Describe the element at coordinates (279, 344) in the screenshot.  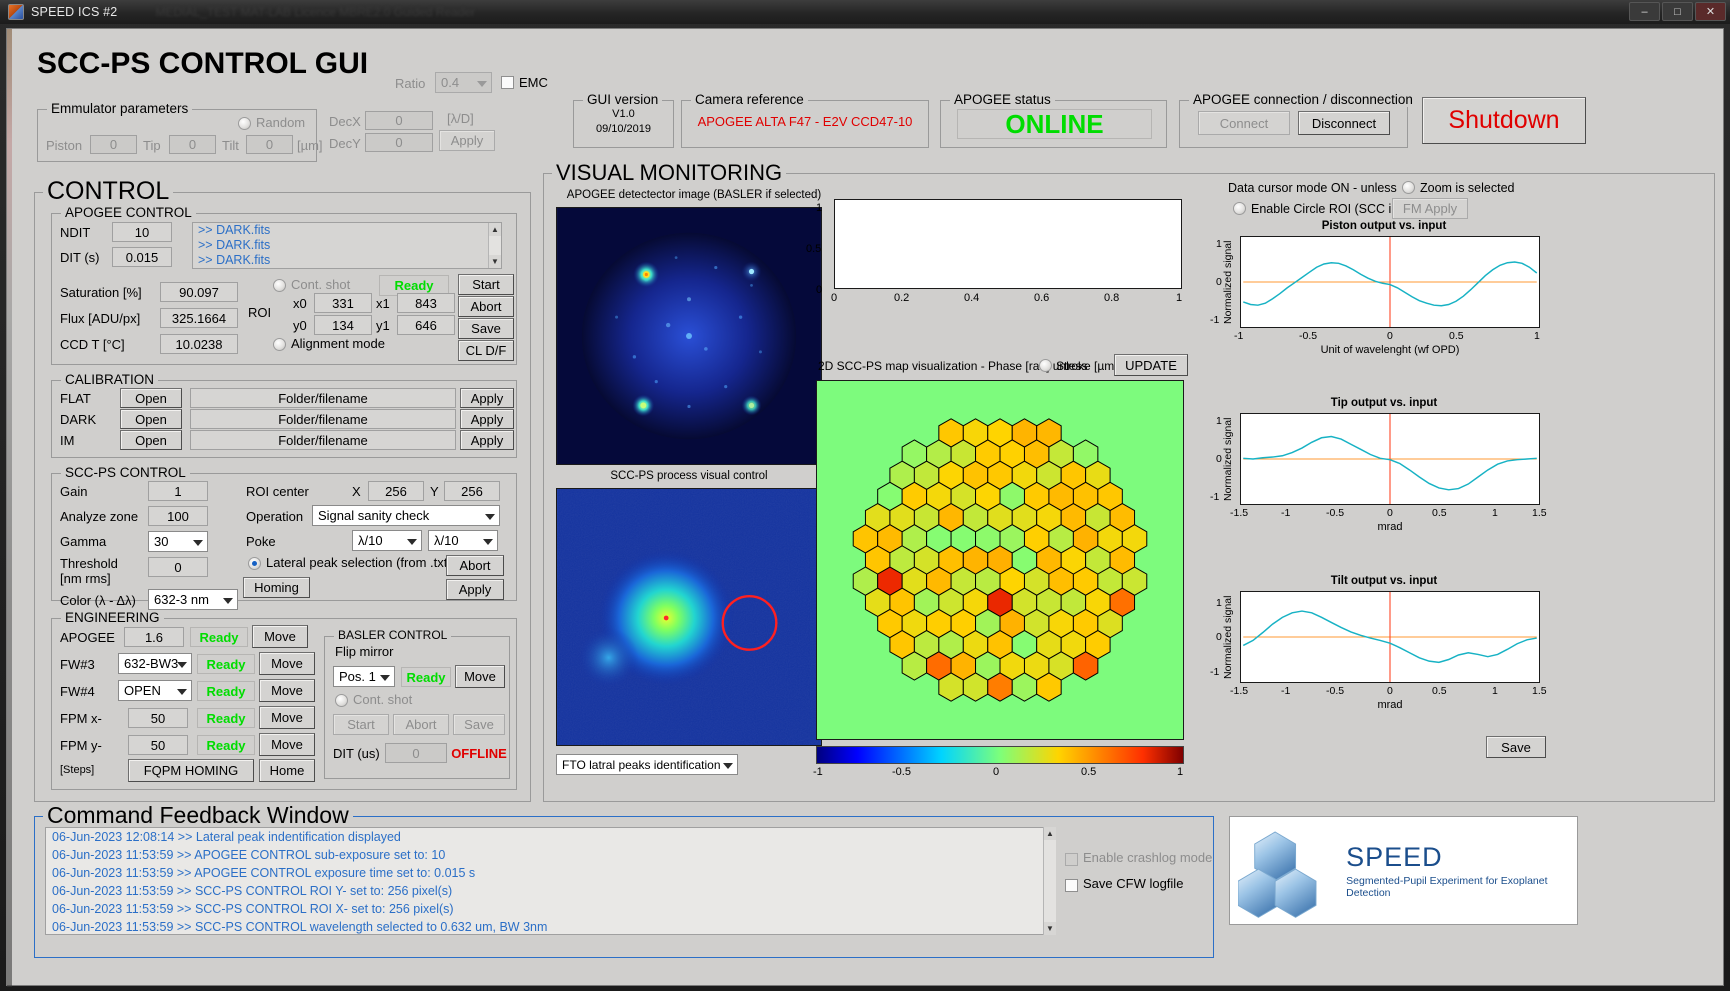
I see `alignment-mode-radio` at that location.